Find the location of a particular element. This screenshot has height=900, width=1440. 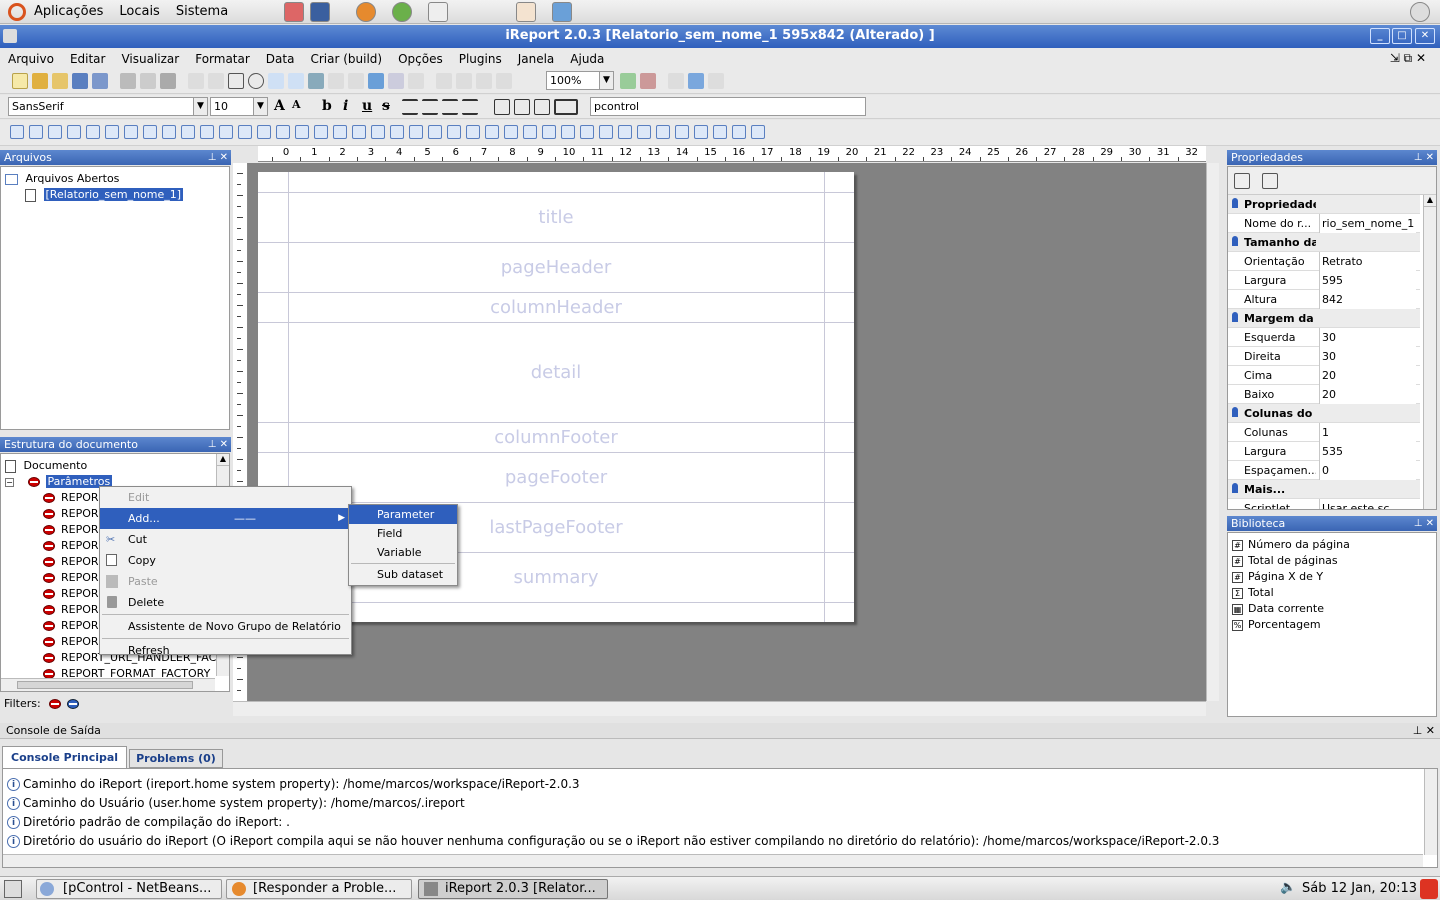

submenu-subdataset: Sub dataset is located at coordinates (403, 574).